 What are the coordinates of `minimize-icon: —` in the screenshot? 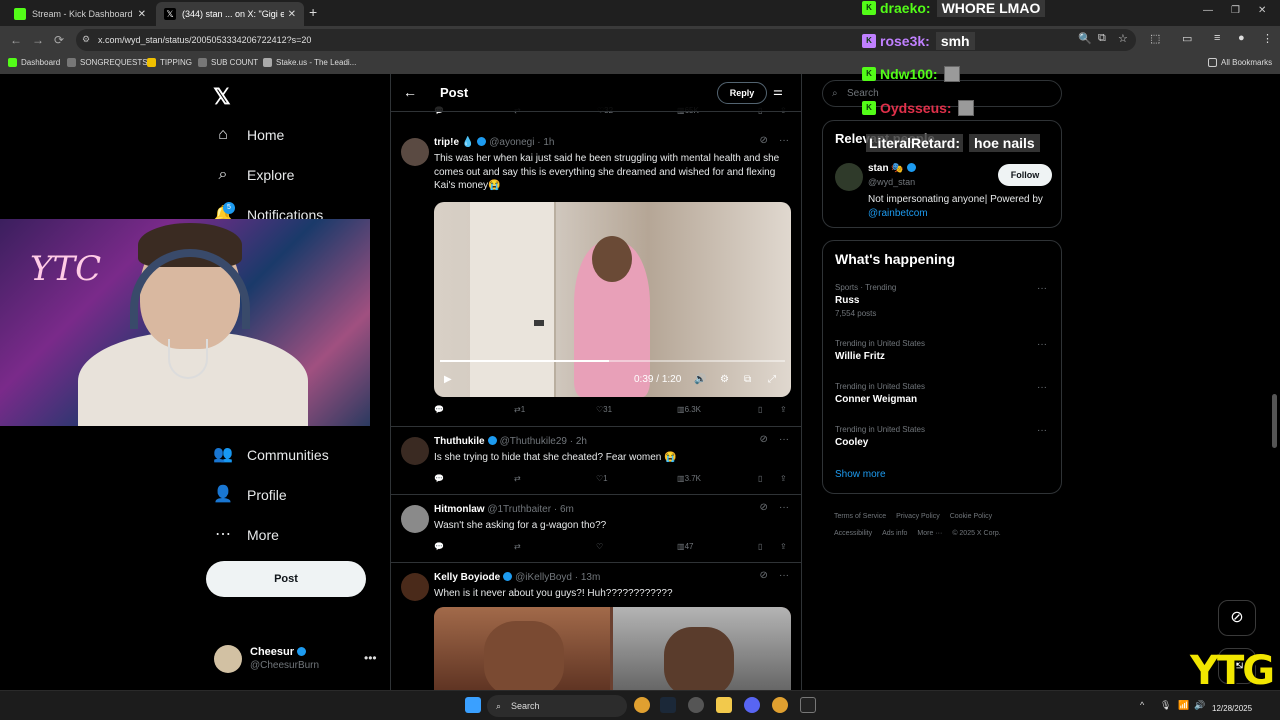 It's located at (1208, 10).